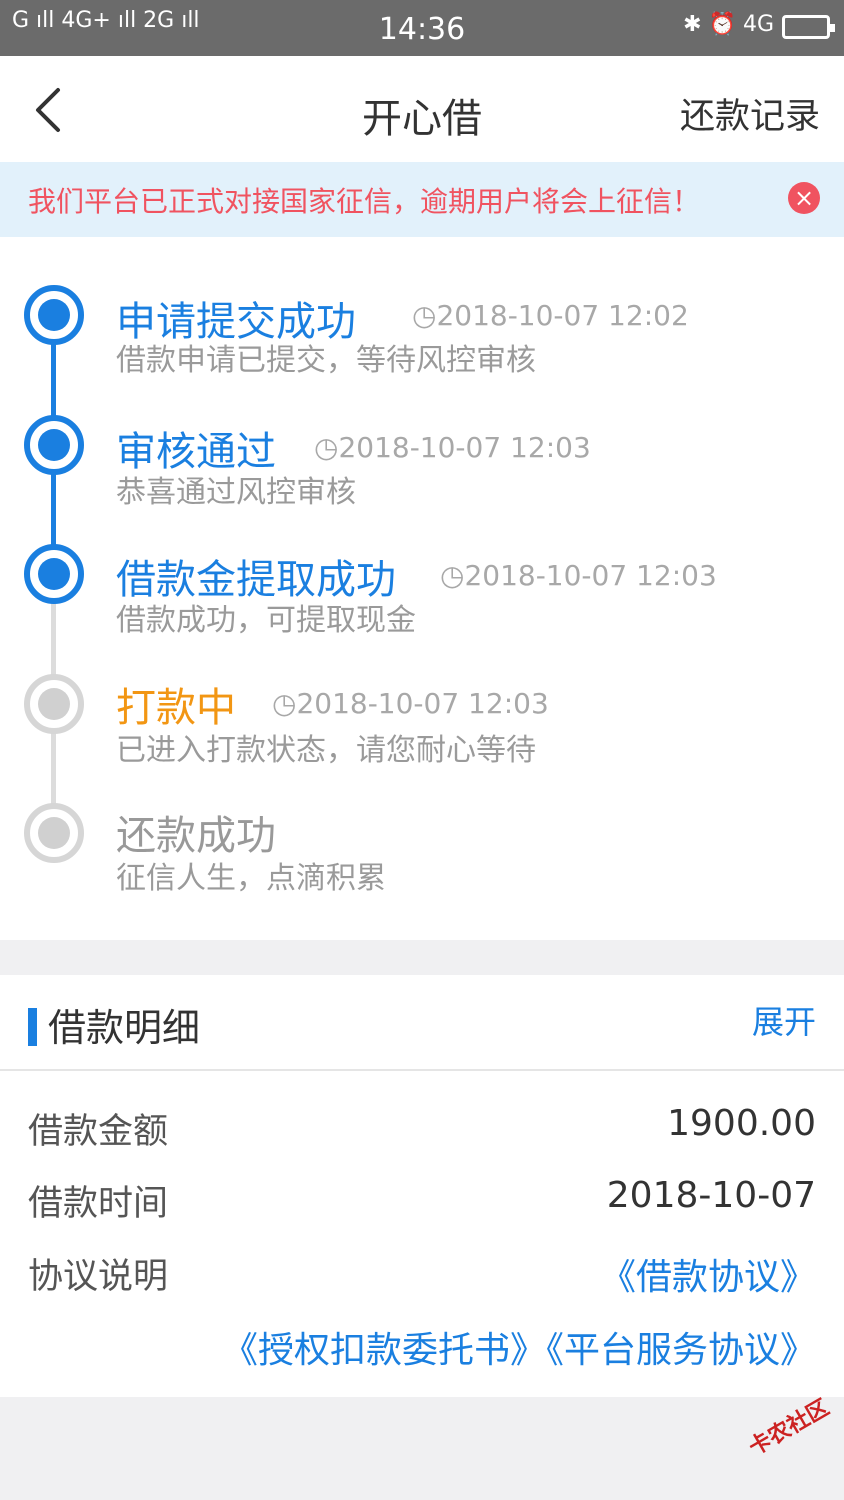 Image resolution: width=844 pixels, height=1500 pixels. Describe the element at coordinates (251, 878) in the screenshot. I see `step-description: 征信人生，点滴积累` at that location.